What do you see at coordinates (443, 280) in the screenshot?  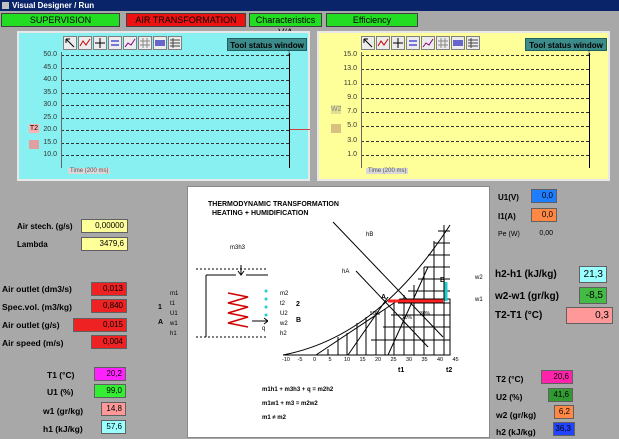 I see `point-b-label: B` at bounding box center [443, 280].